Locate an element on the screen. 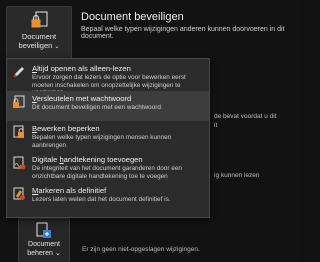  signature-icon is located at coordinates (19, 163).